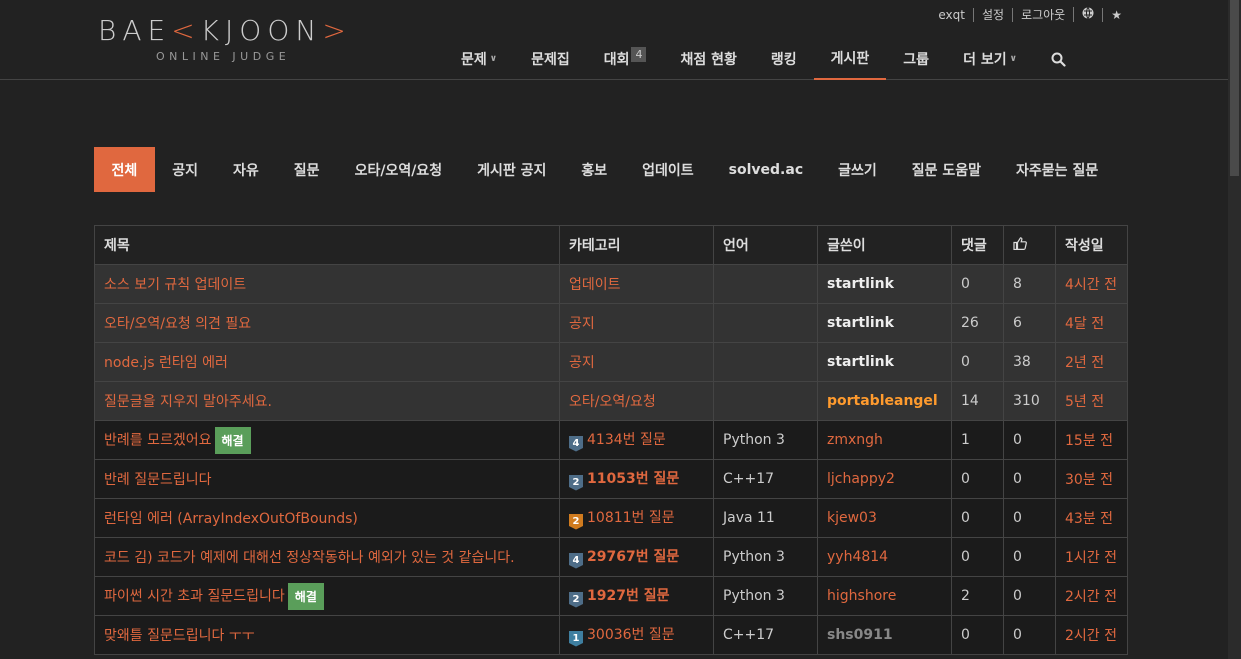 The width and height of the screenshot is (1241, 659). Describe the element at coordinates (784, 59) in the screenshot. I see `nav-ranking: 랭킹` at that location.